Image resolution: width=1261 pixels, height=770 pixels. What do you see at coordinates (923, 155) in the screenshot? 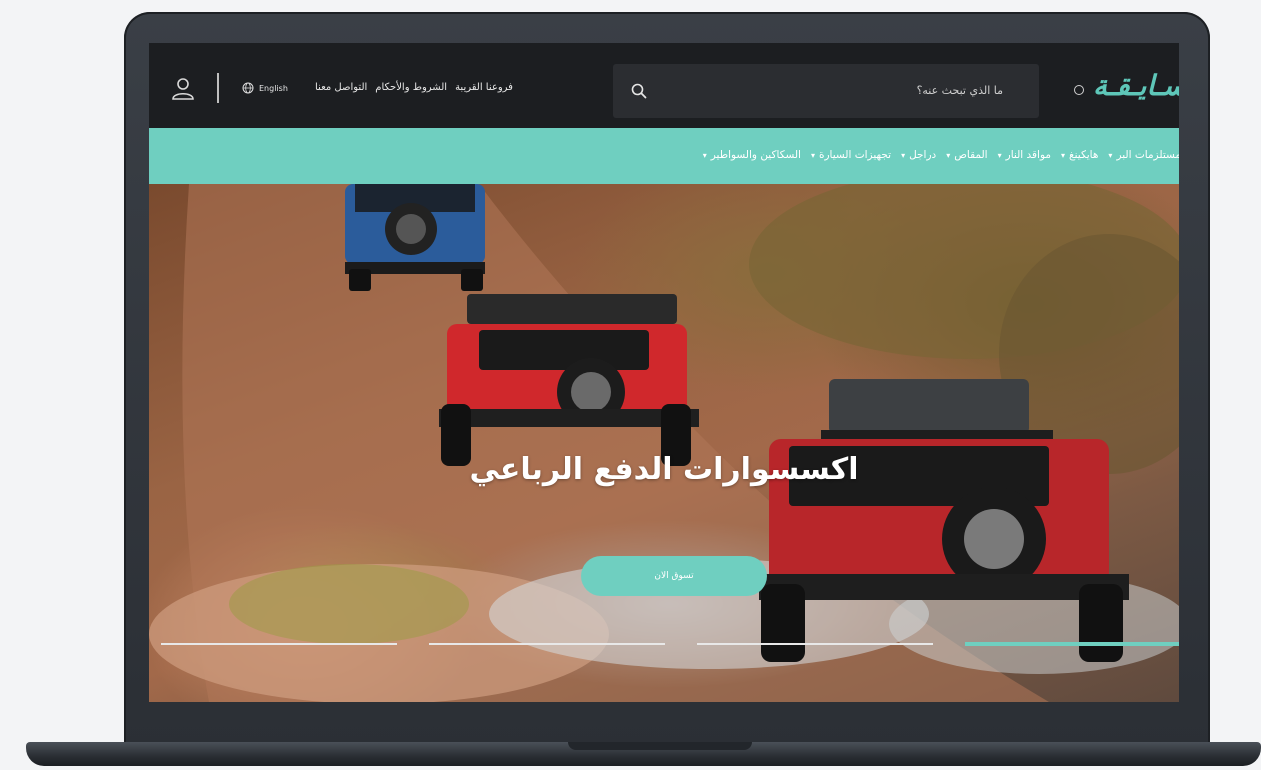
I see `nav-label: دراجل` at bounding box center [923, 155].